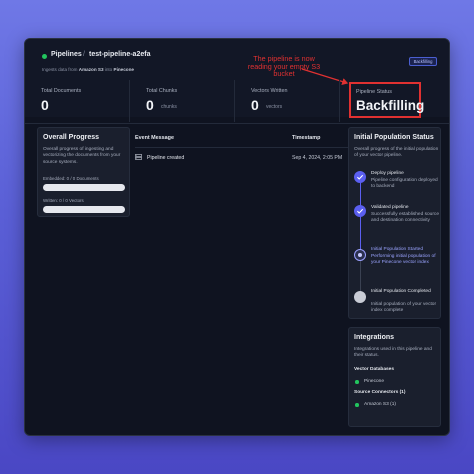  I want to click on pipeline-name: test-pipeline-a2efa, so click(120, 54).